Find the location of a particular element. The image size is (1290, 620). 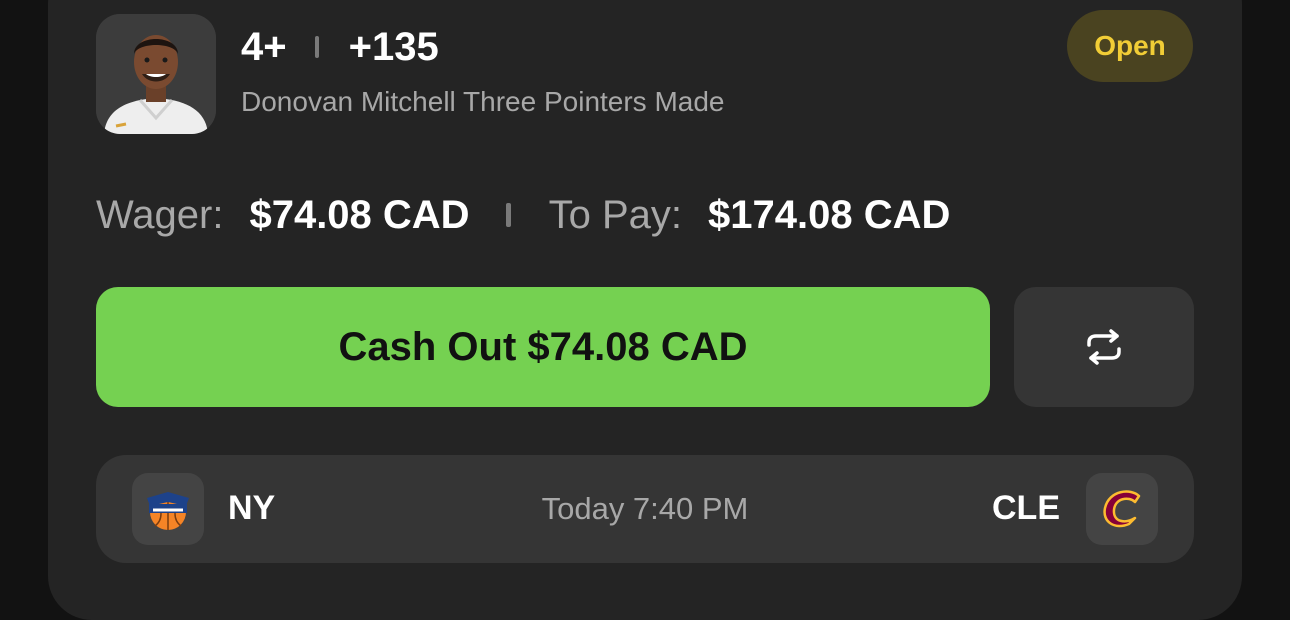

player-avatar is located at coordinates (156, 74).